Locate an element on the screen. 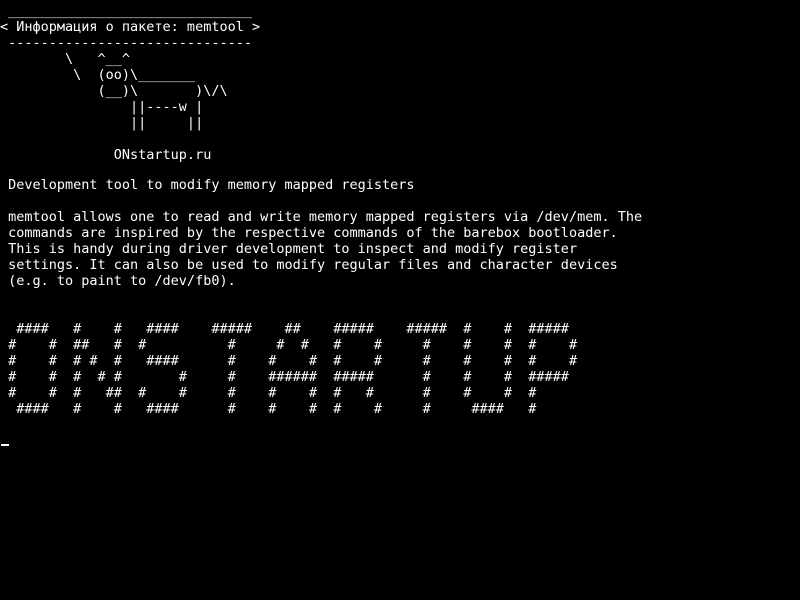  terminal-cursor is located at coordinates (5, 445).